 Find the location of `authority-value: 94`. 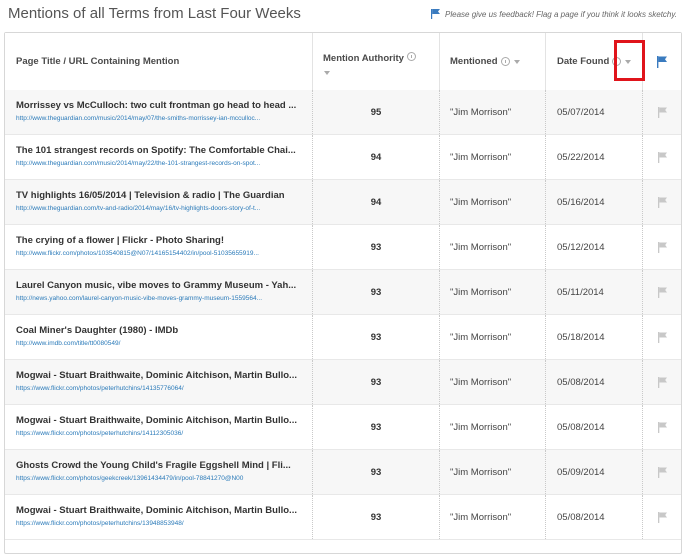

authority-value: 94 is located at coordinates (376, 202).